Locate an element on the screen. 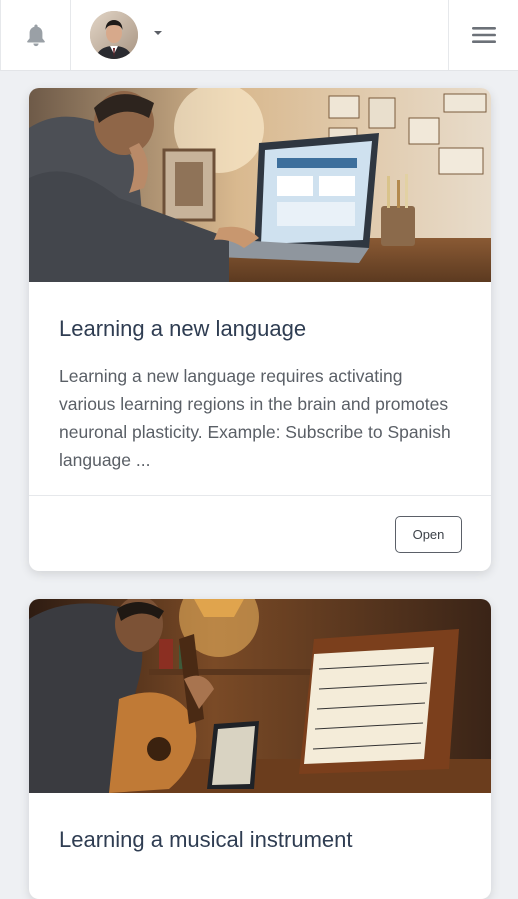 The image size is (518, 899). hamburger-menu-icon is located at coordinates (483, 35).